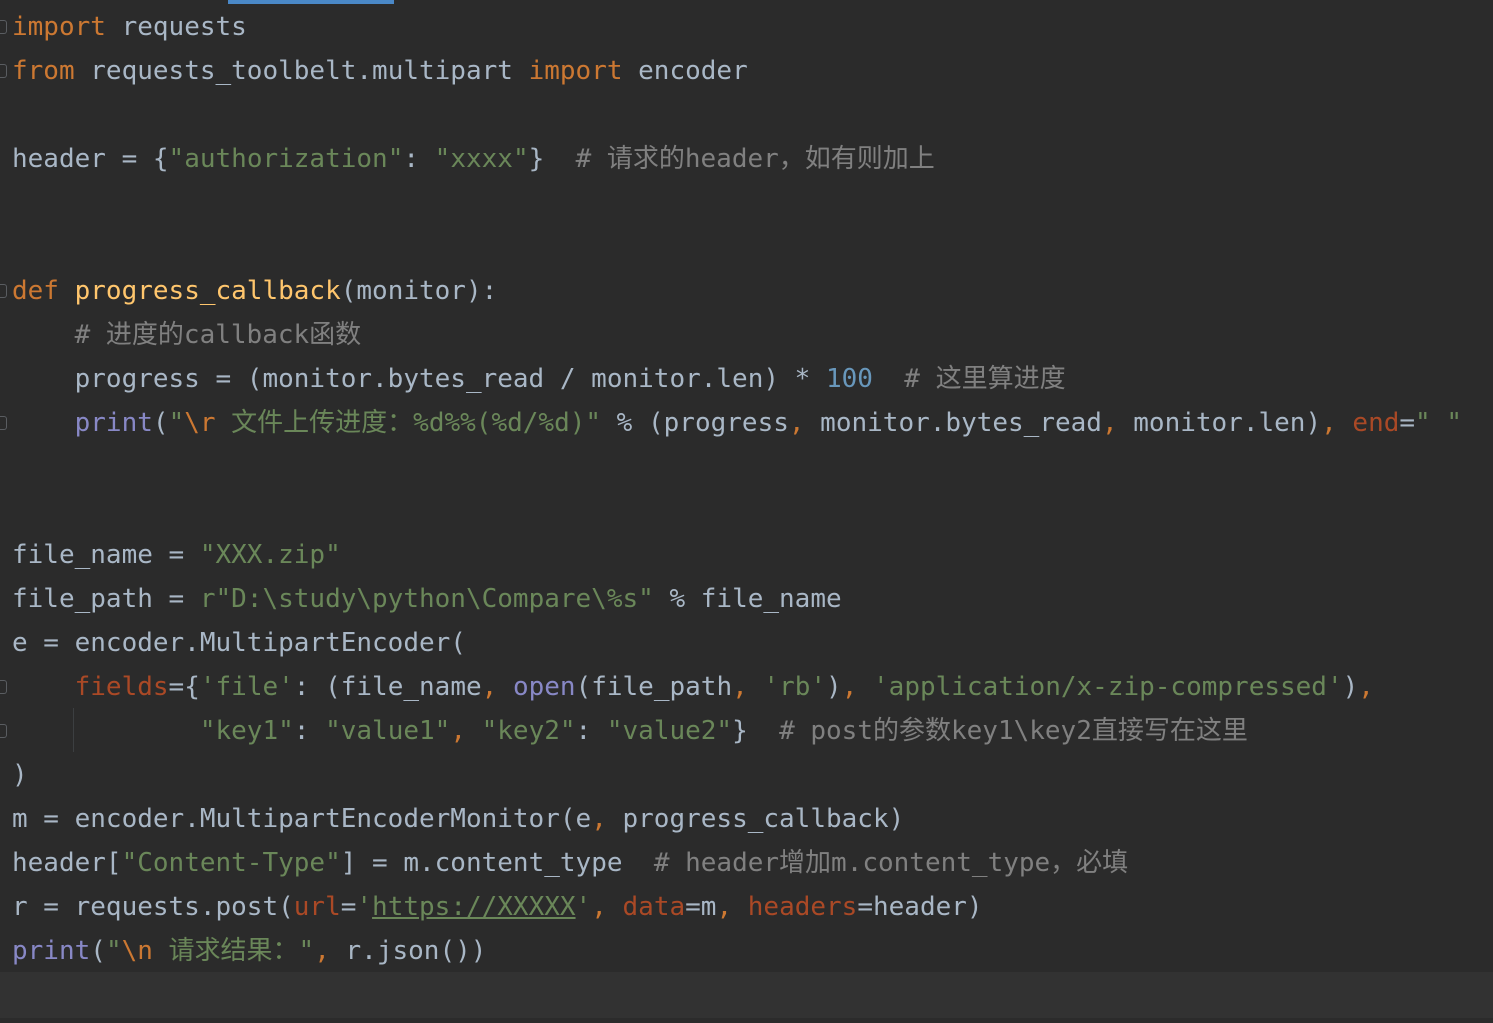 This screenshot has height=1023, width=1493. Describe the element at coordinates (20, 775) in the screenshot. I see `code-line: )` at that location.